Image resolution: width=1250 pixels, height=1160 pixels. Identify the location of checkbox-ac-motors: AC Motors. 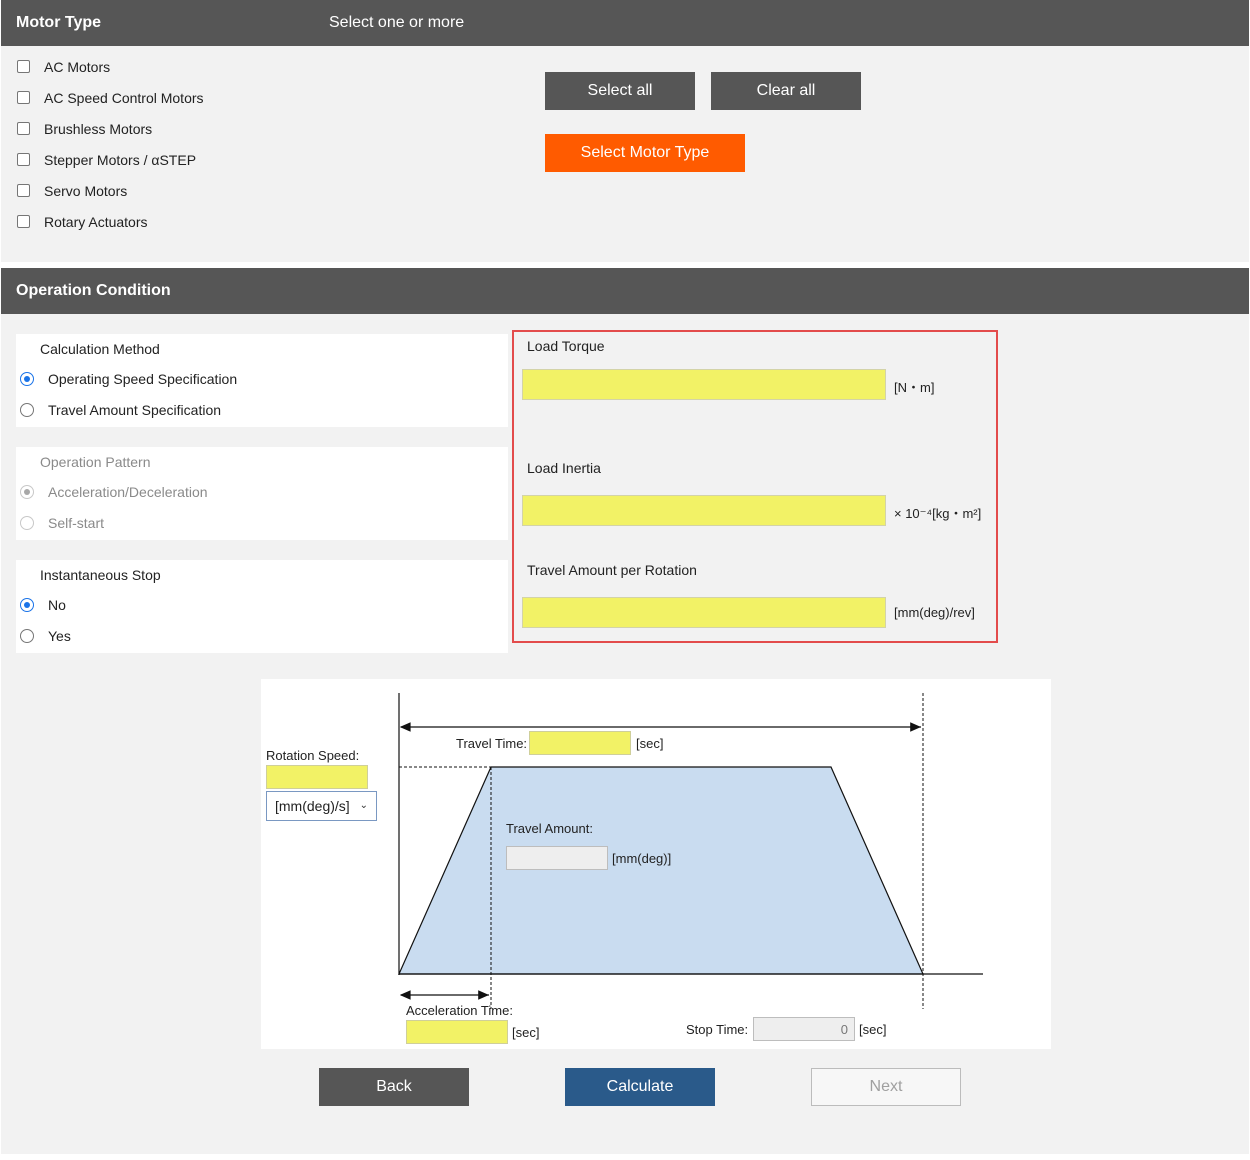
(63, 66).